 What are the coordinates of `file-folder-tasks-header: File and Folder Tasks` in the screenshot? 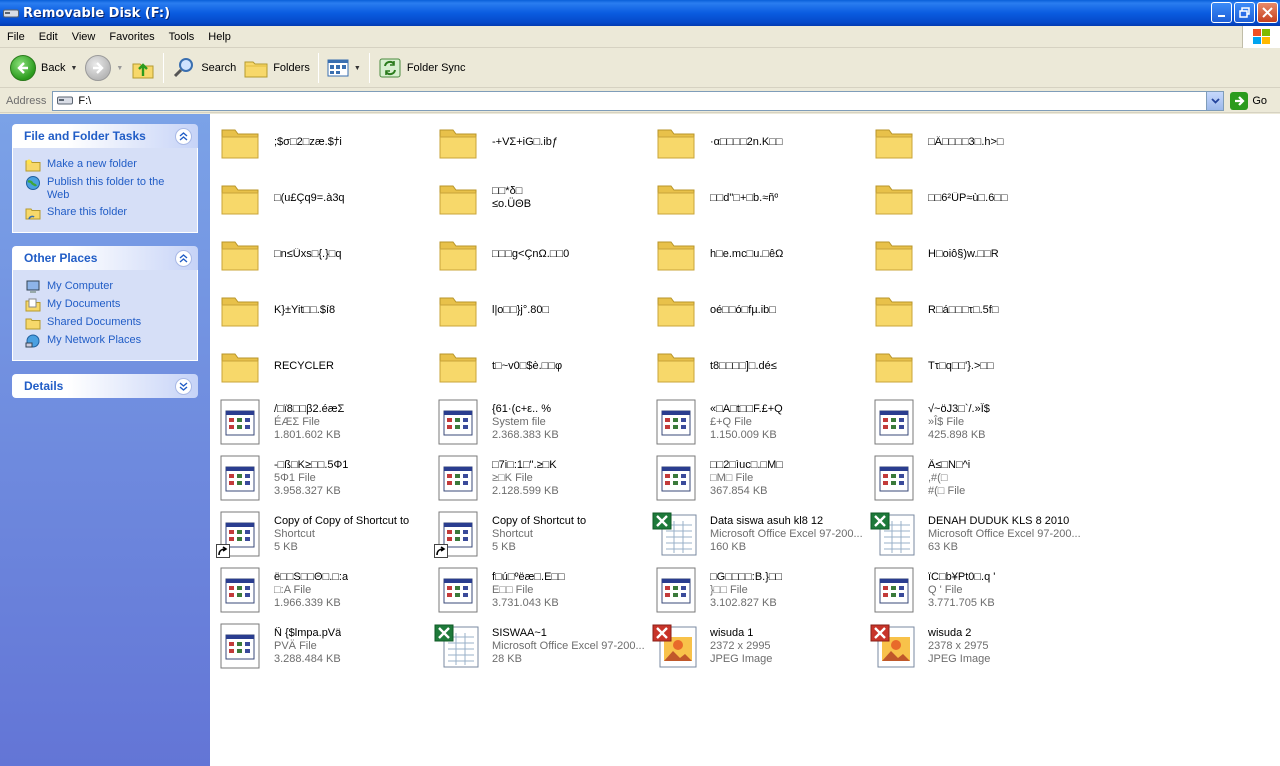 It's located at (105, 136).